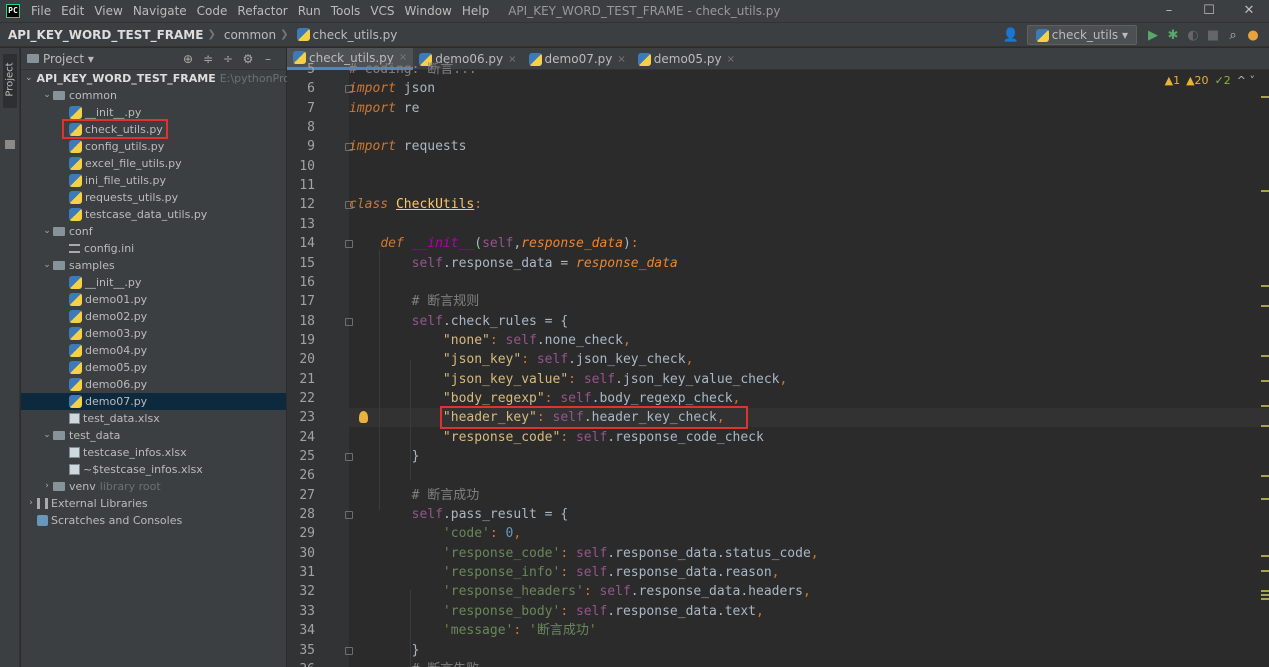  What do you see at coordinates (1173, 35) in the screenshot?
I see `debug-icon: ✱` at bounding box center [1173, 35].